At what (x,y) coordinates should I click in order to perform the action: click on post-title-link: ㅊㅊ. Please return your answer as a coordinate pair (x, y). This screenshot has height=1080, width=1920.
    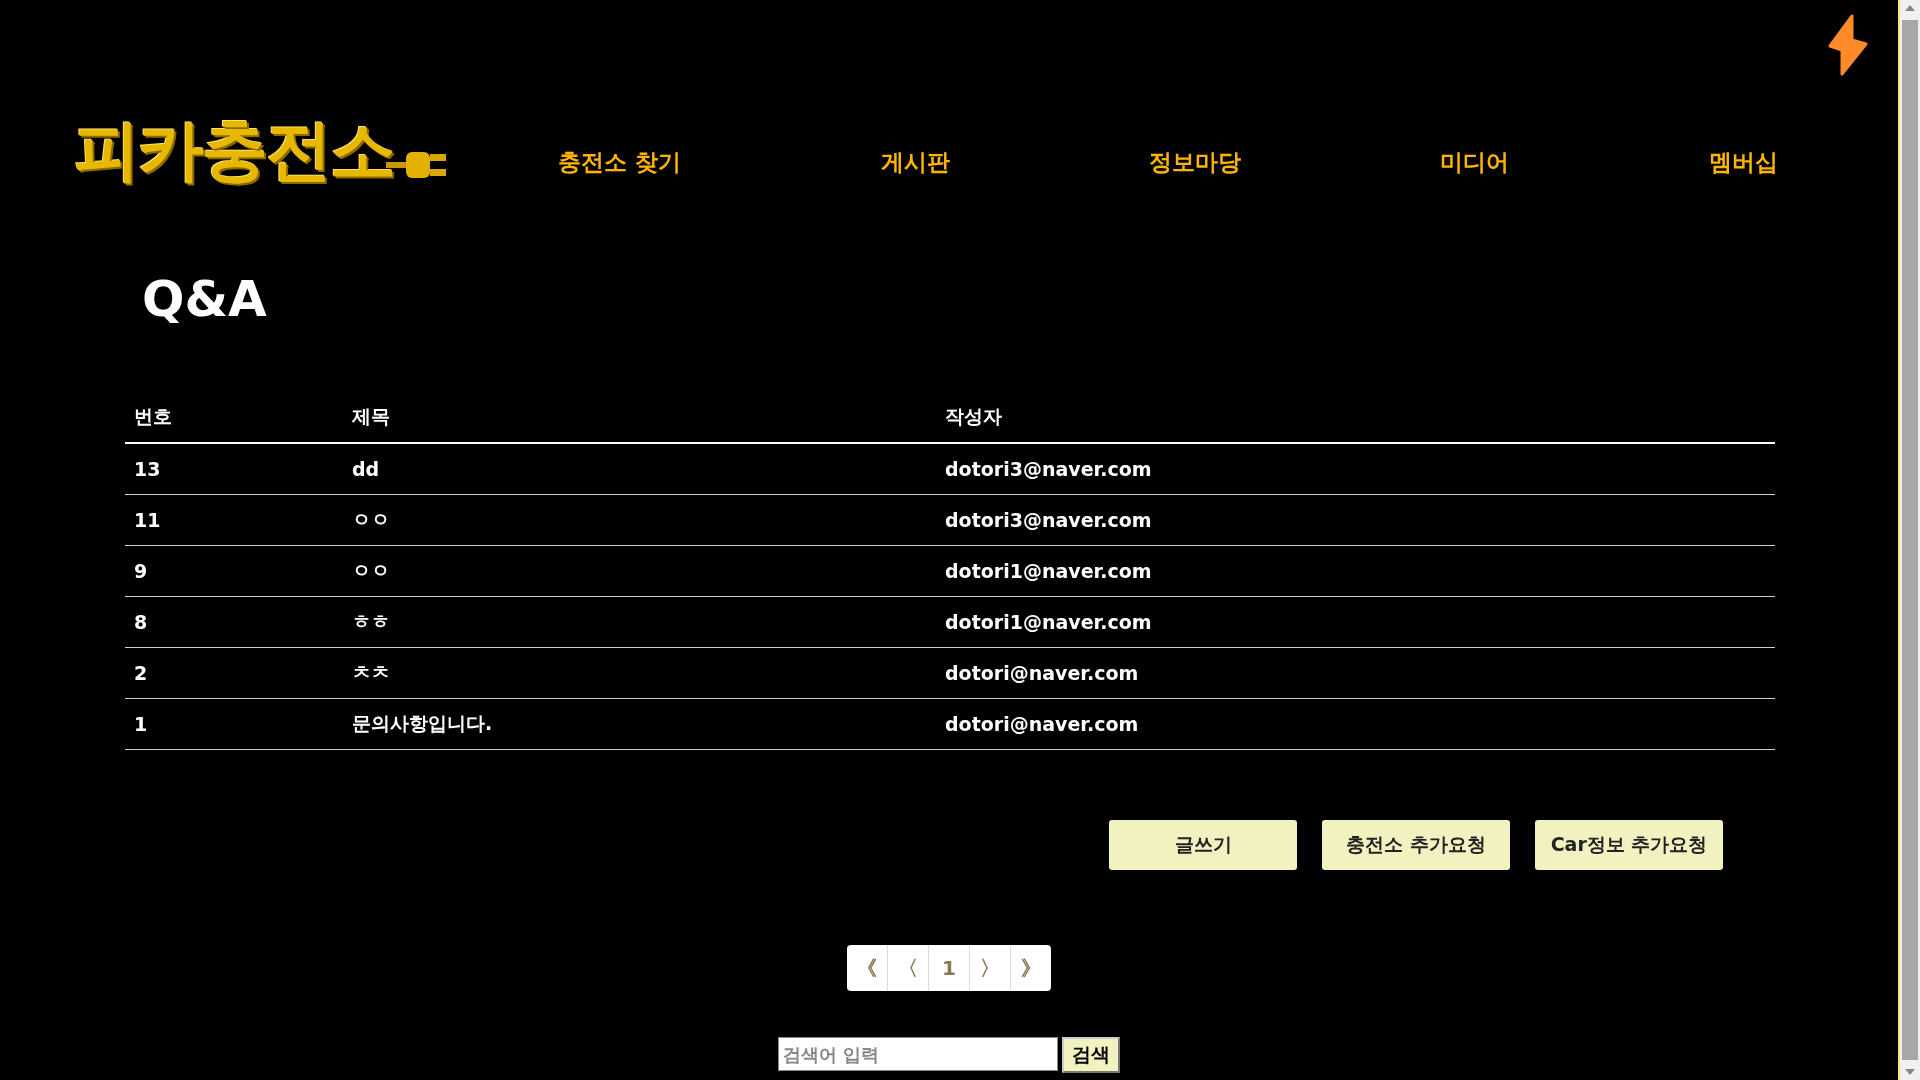
    Looking at the image, I should click on (639, 673).